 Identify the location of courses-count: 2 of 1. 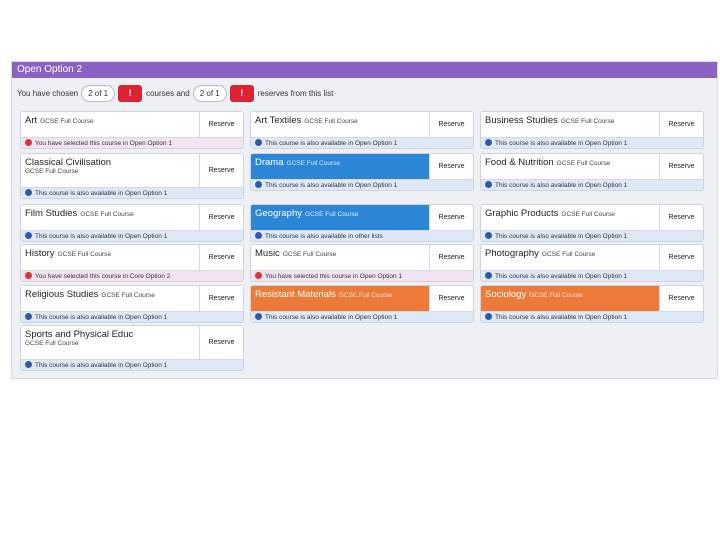
(98, 93).